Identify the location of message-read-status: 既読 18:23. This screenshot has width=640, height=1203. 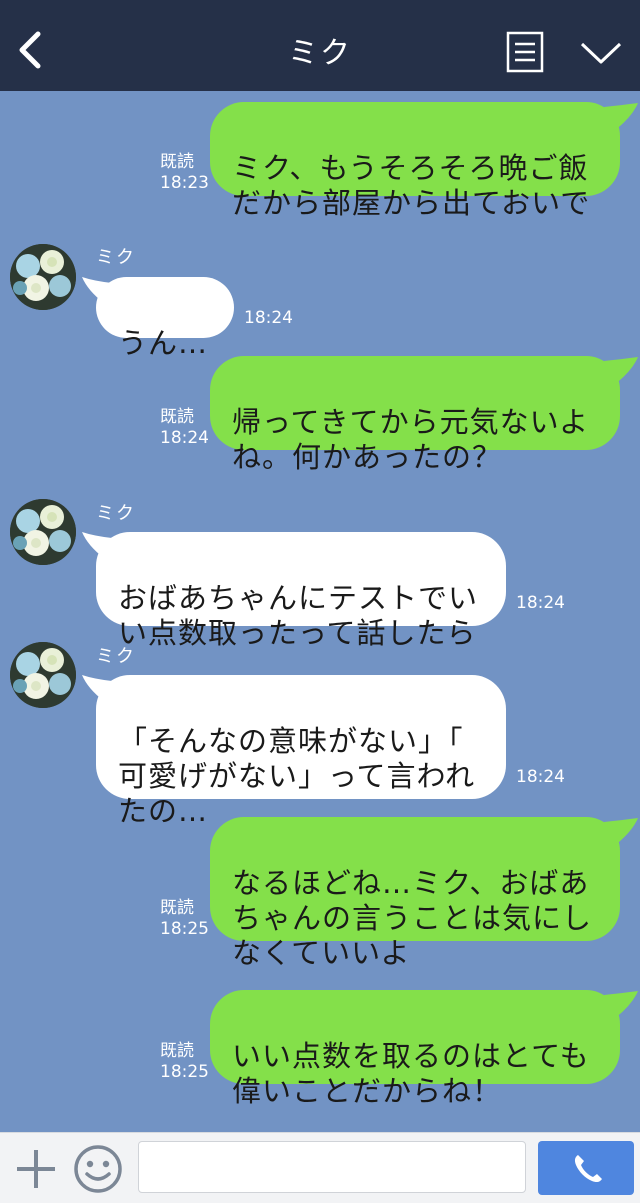
(184, 172).